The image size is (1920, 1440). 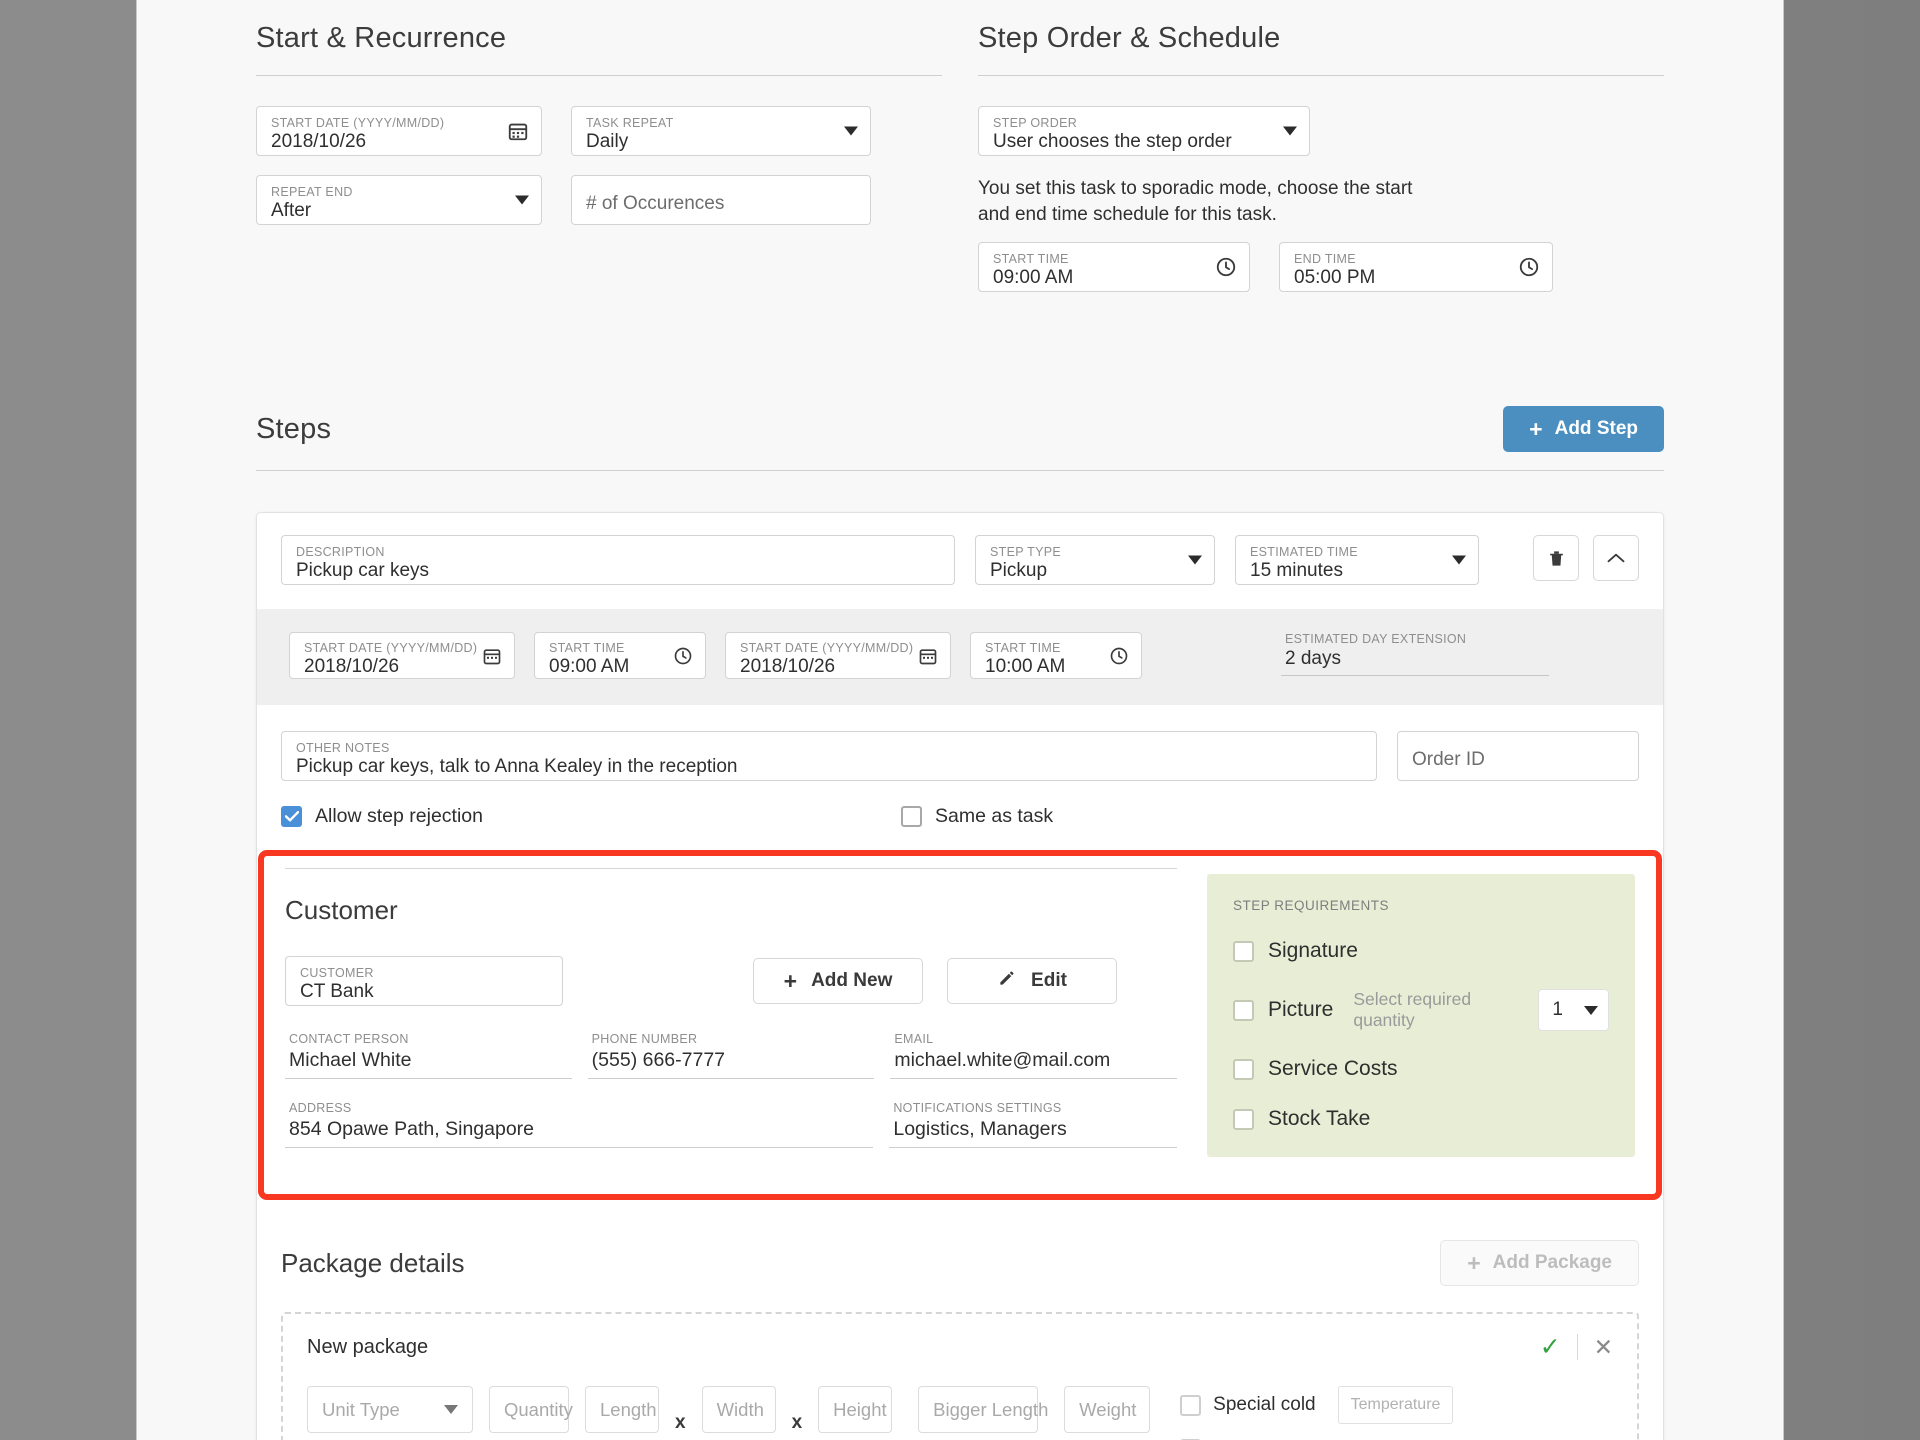 I want to click on customer-field: CUSTOMER CT Bank, so click(x=424, y=981).